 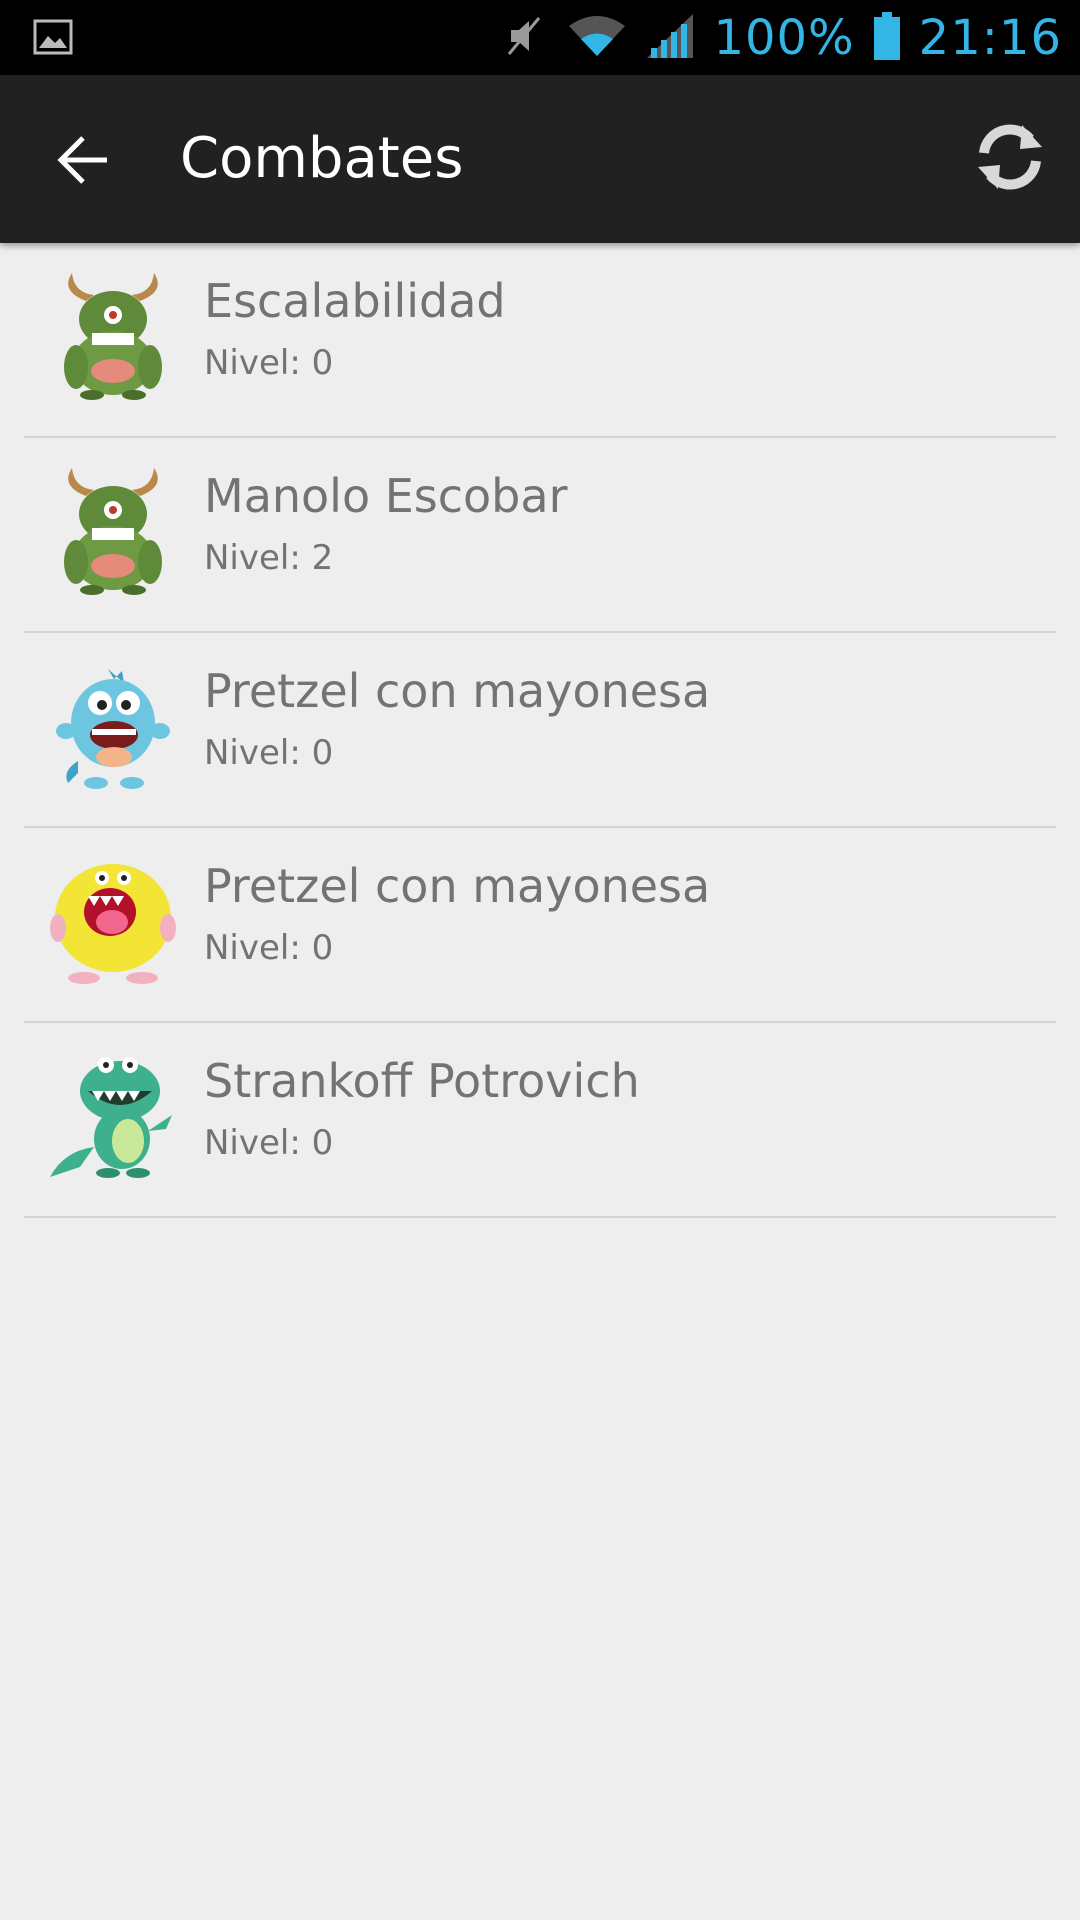 What do you see at coordinates (54, 38) in the screenshot?
I see `gallery-notification-icon` at bounding box center [54, 38].